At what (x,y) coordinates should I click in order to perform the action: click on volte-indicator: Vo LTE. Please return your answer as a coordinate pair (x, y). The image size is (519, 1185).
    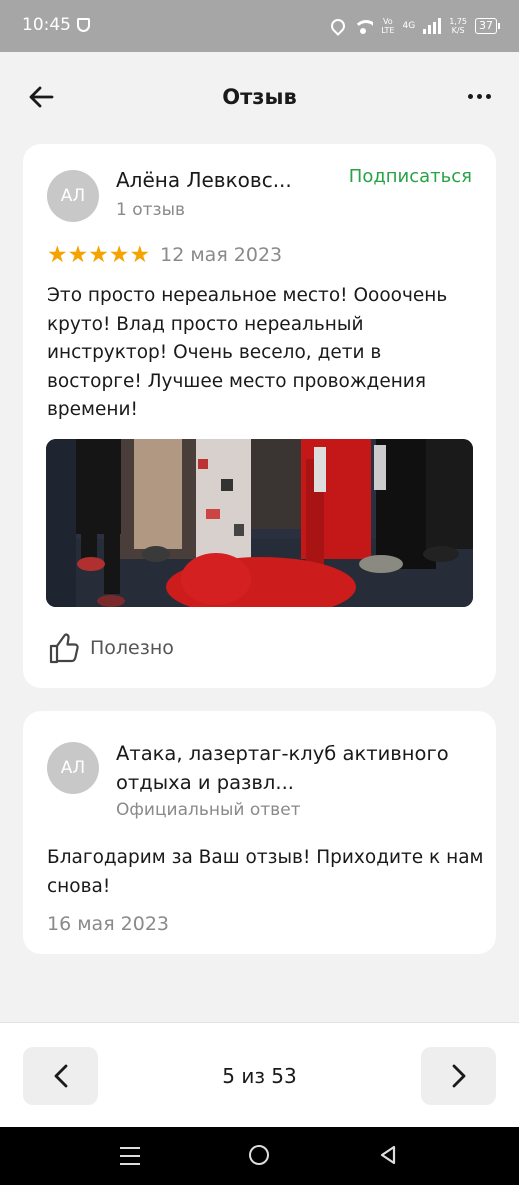
    Looking at the image, I should click on (388, 26).